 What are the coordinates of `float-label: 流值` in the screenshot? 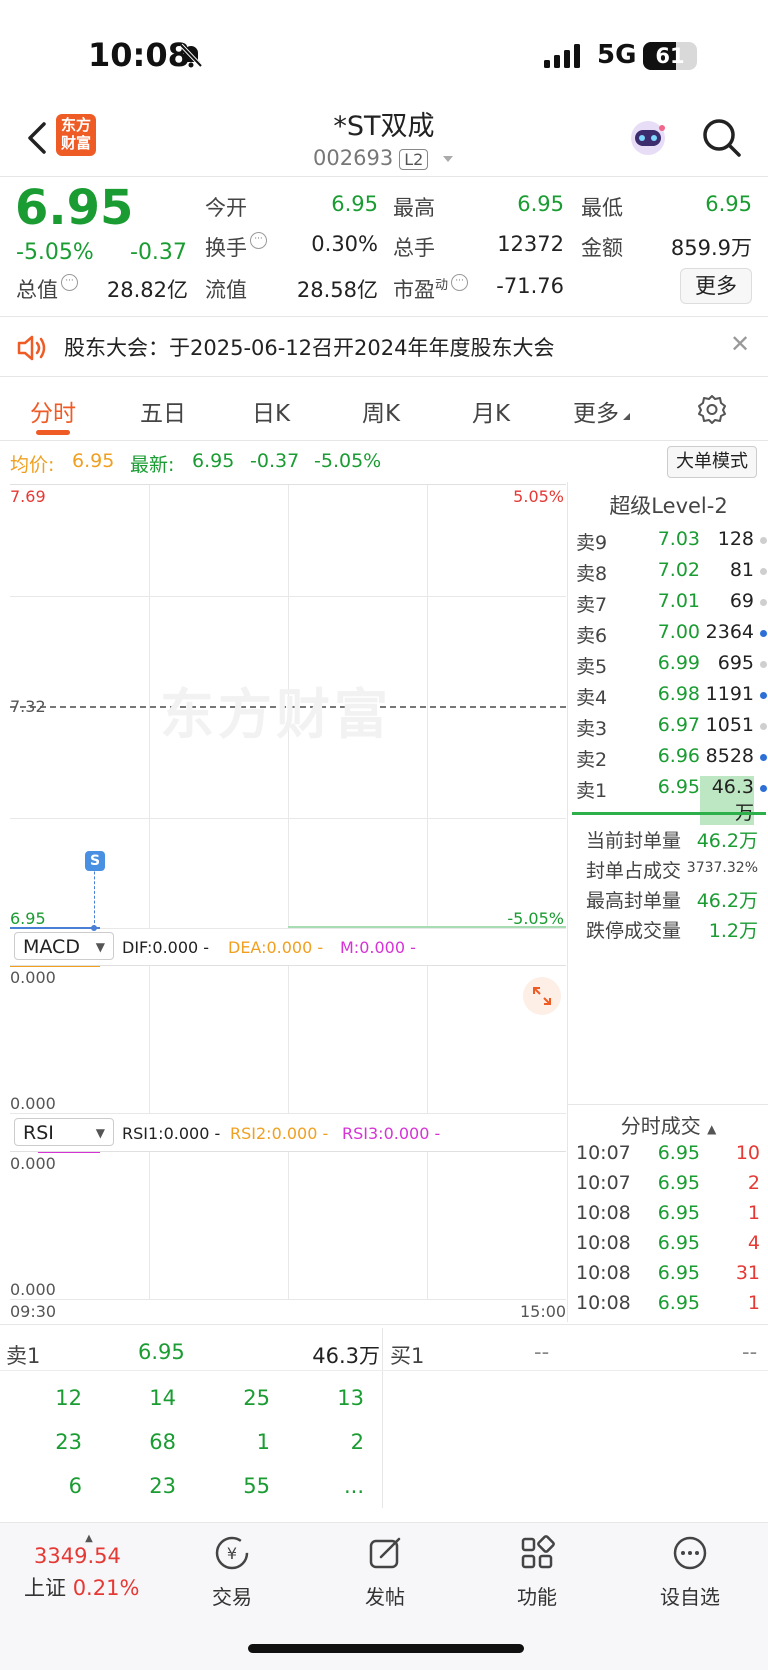 It's located at (226, 290).